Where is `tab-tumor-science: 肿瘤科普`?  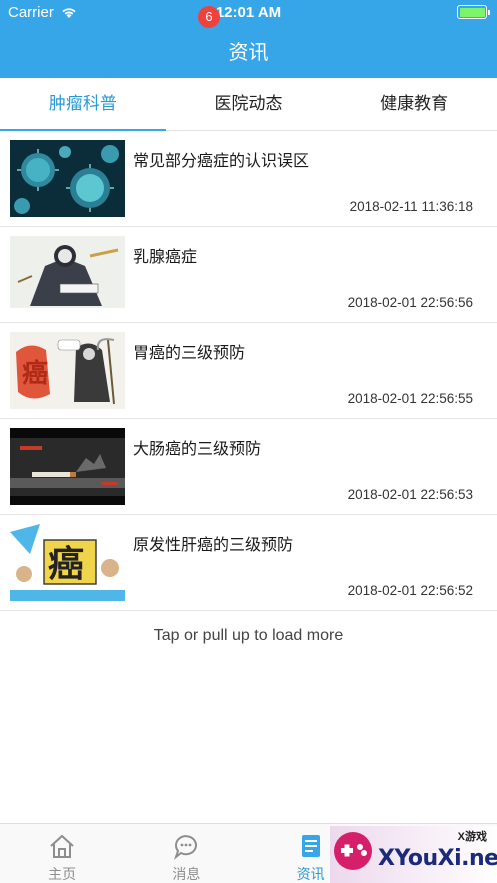
tab-tumor-science: 肿瘤科普 is located at coordinates (83, 104).